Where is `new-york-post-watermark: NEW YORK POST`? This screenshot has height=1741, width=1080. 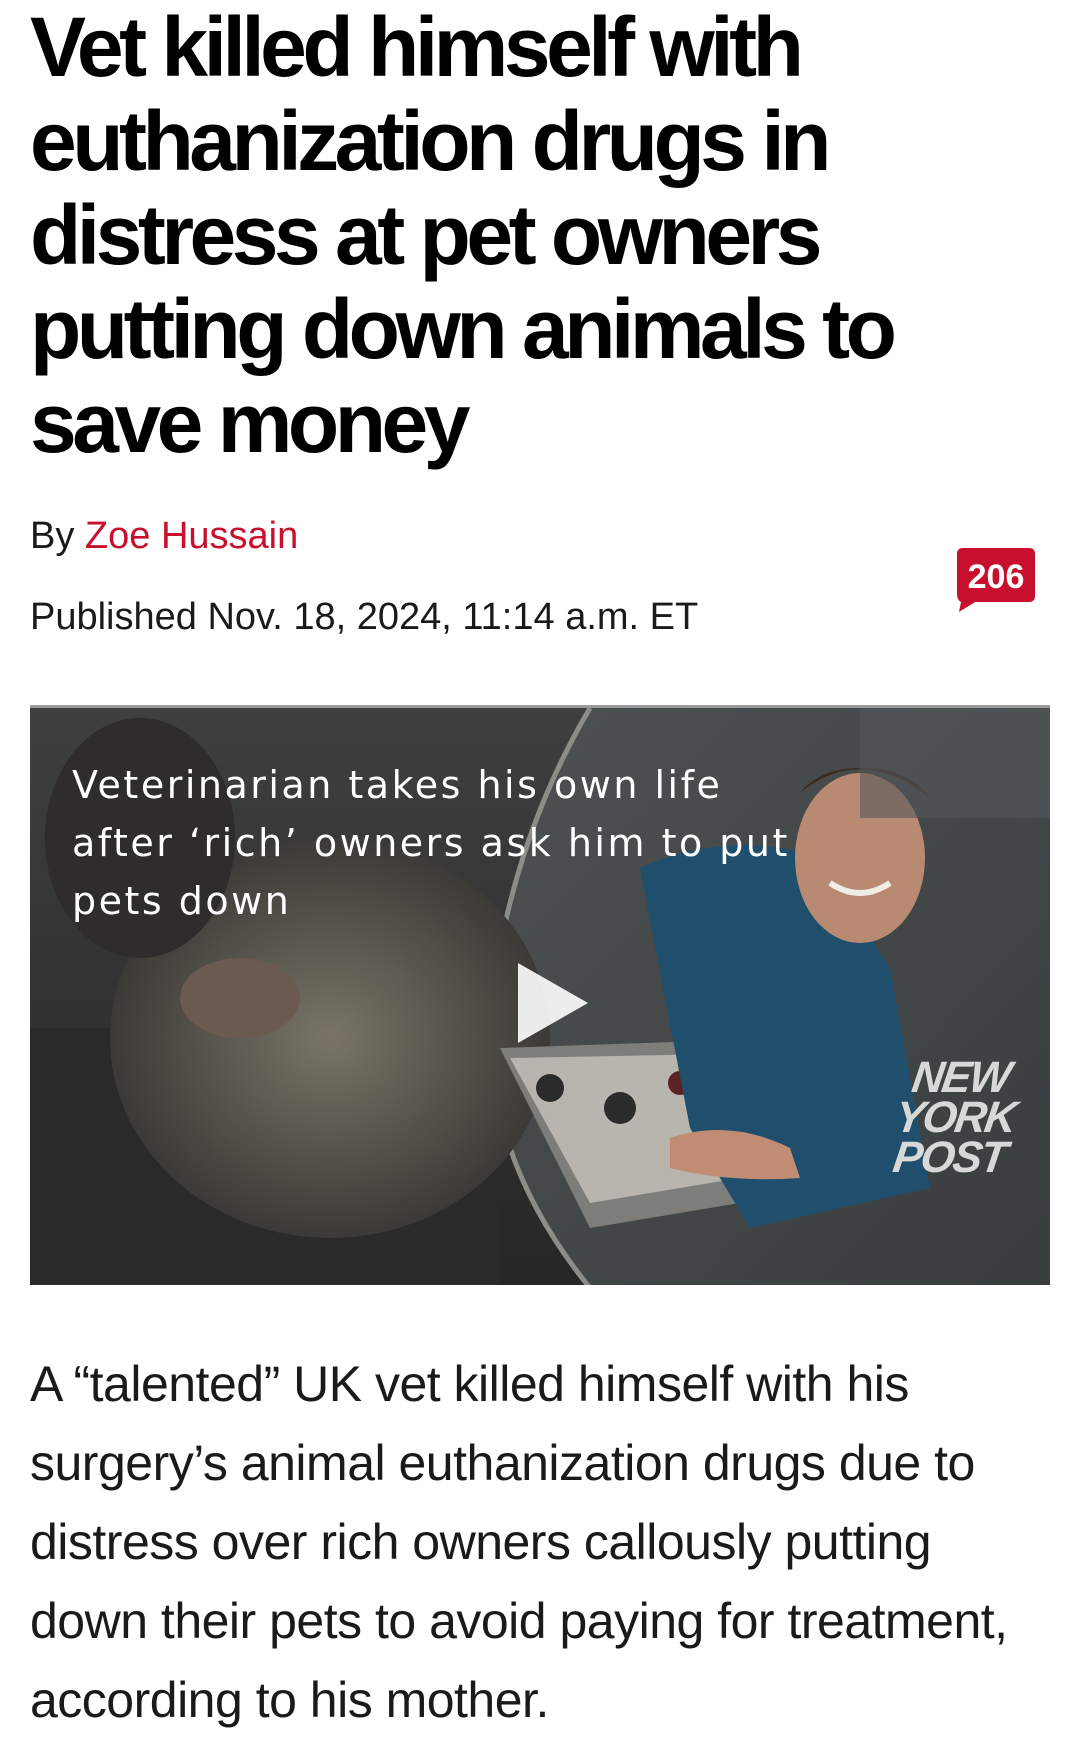 new-york-post-watermark: NEW YORK POST is located at coordinates (955, 1117).